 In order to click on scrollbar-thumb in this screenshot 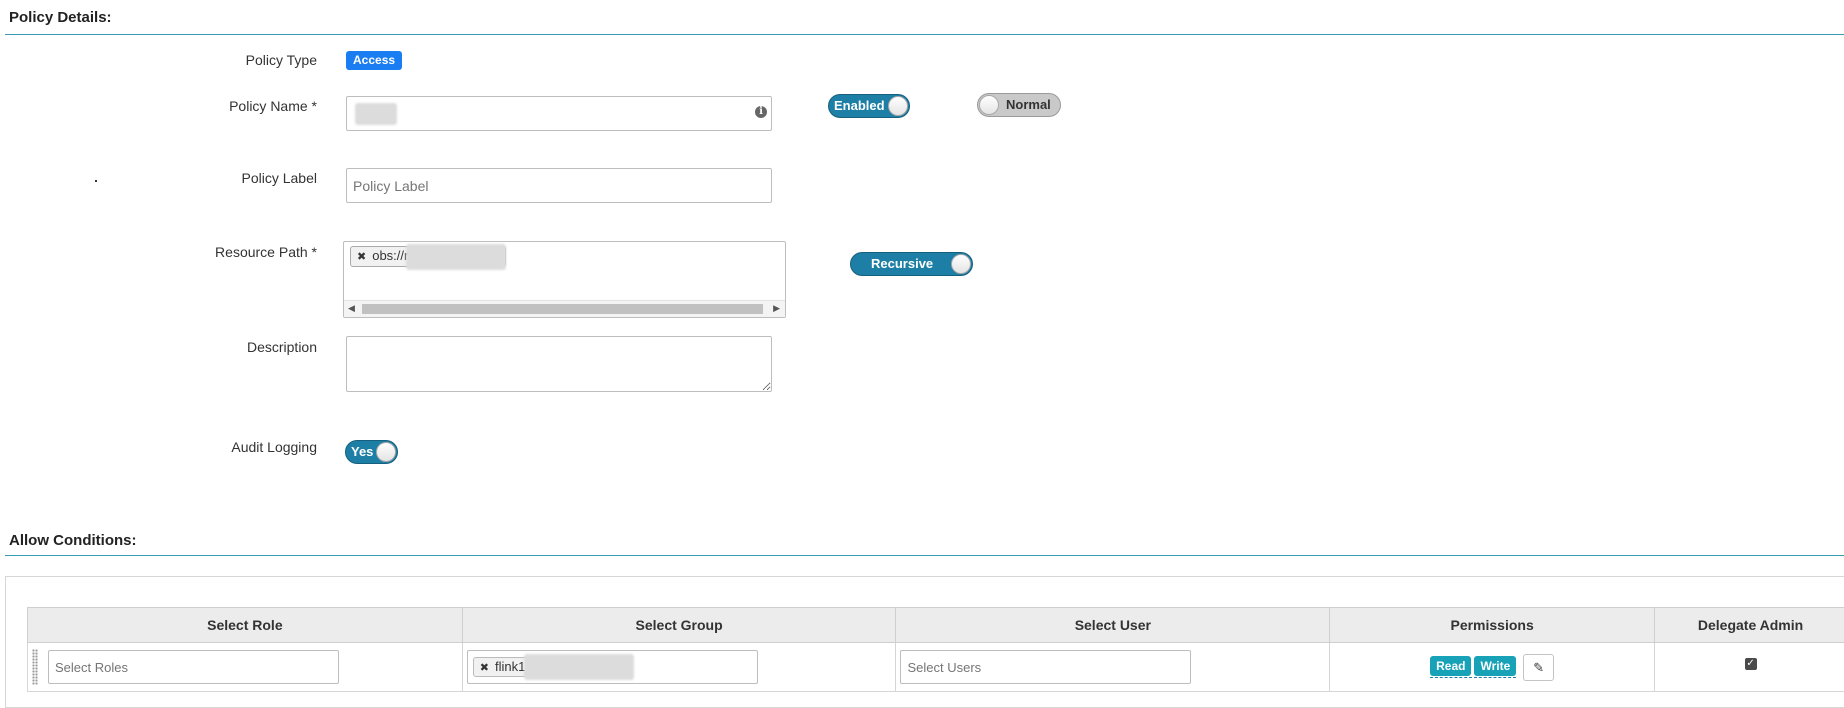, I will do `click(562, 309)`.